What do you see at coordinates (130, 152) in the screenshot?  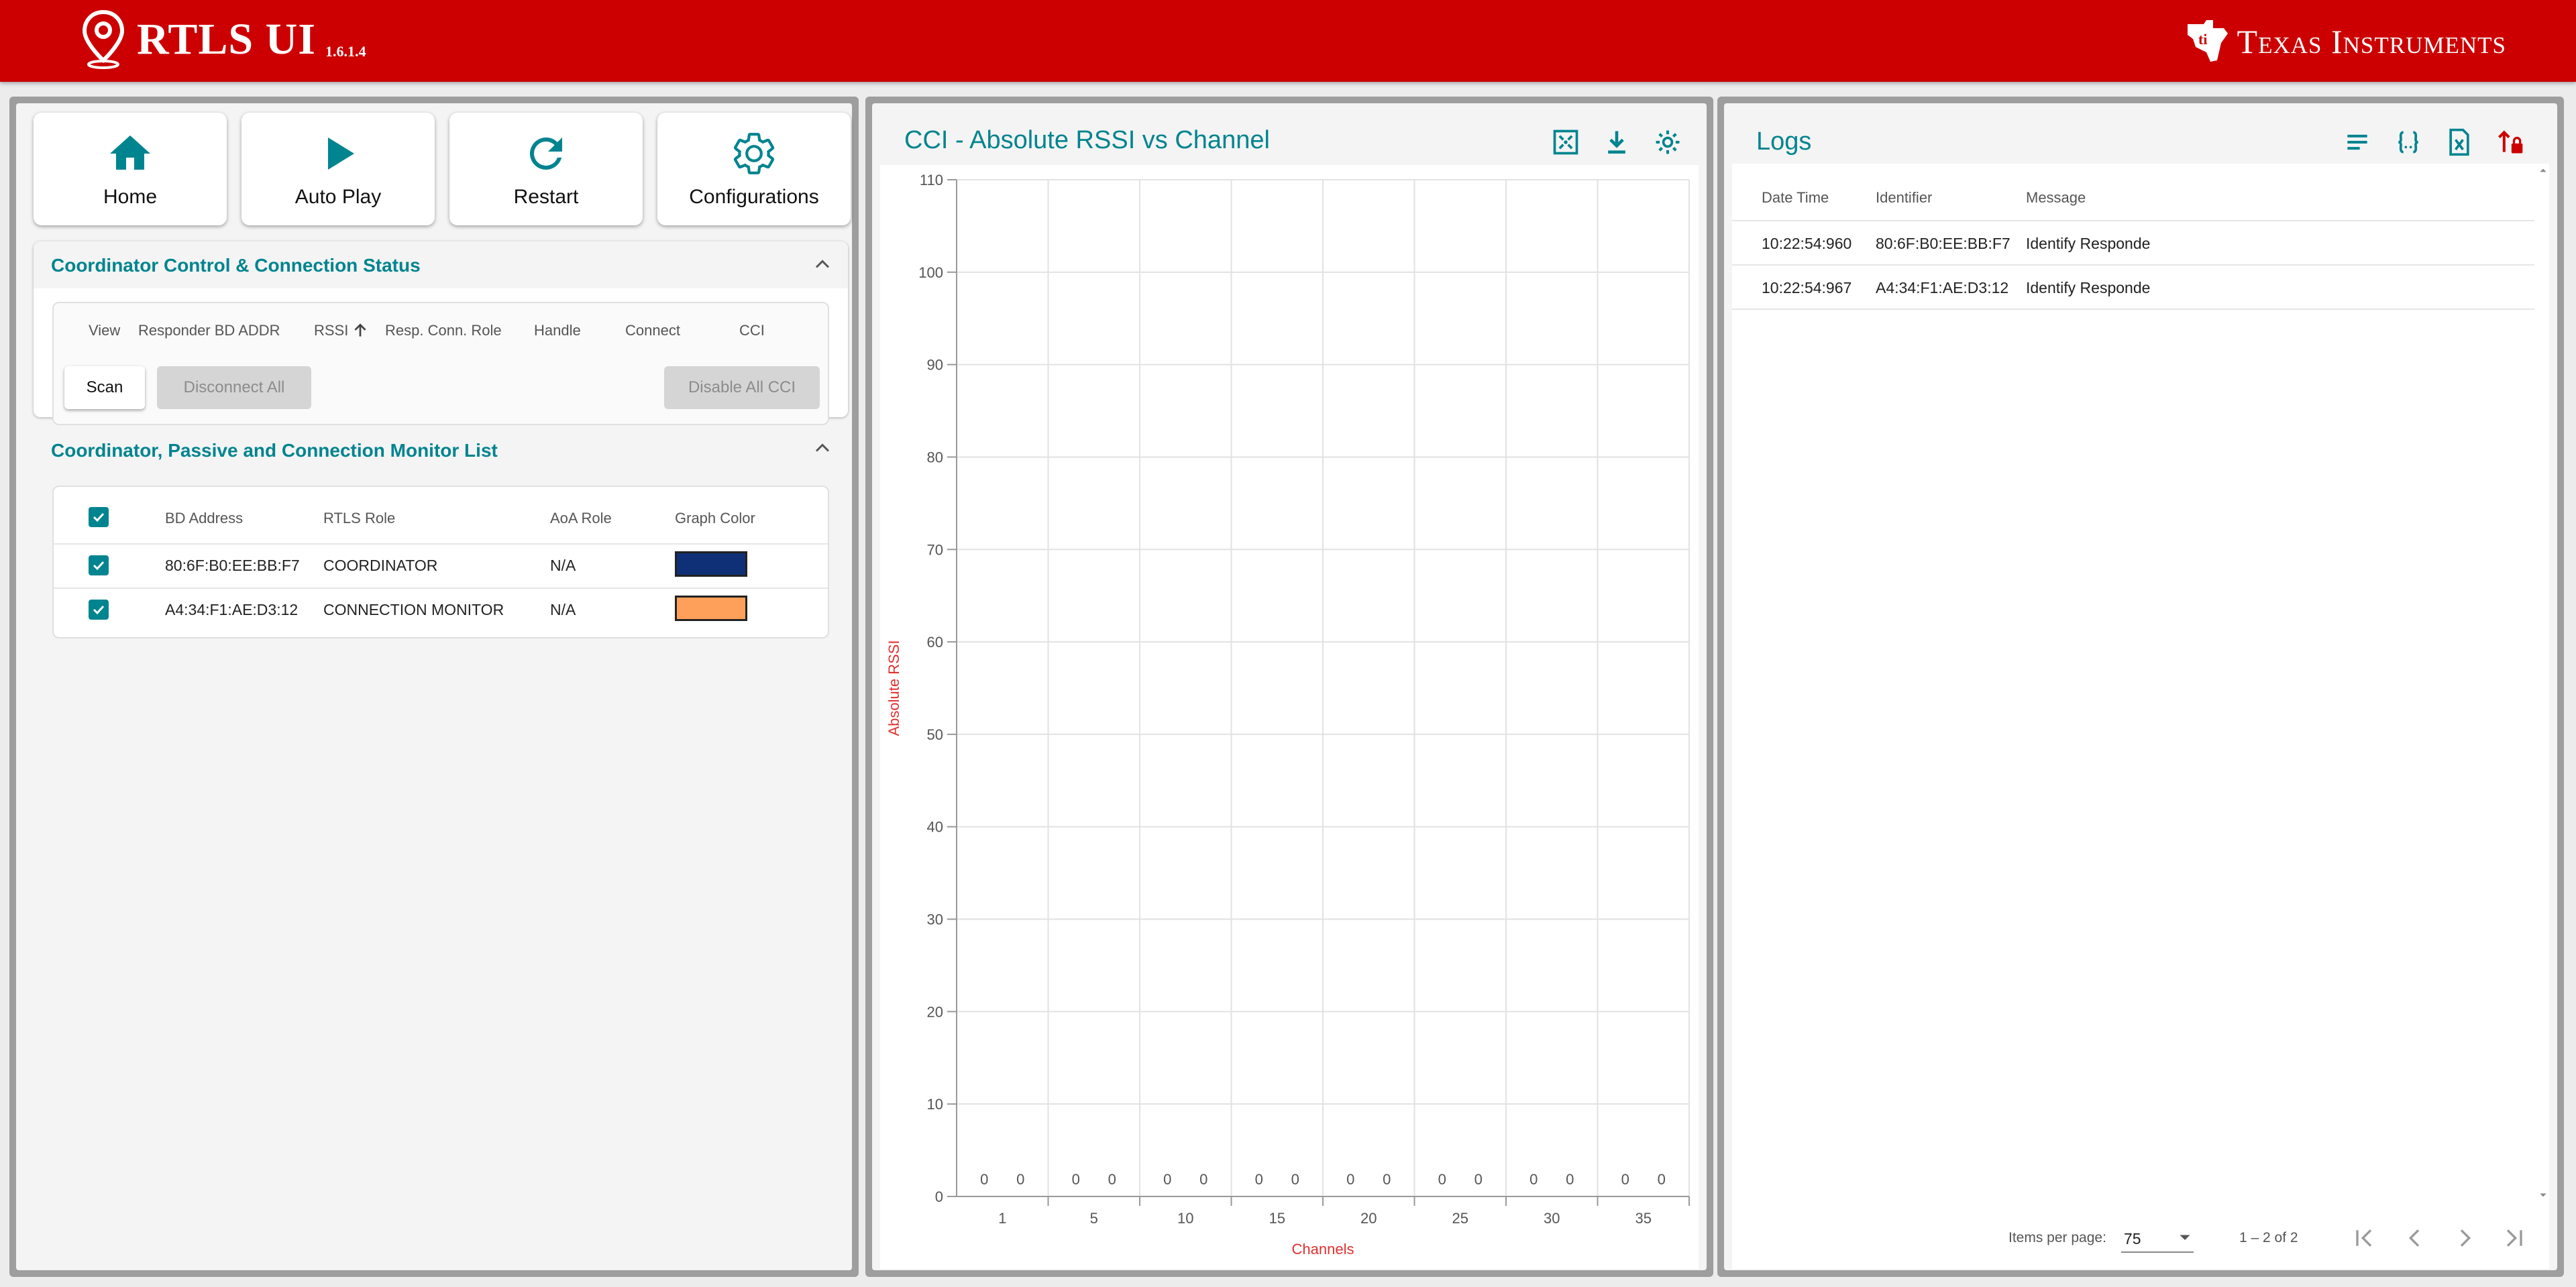 I see `home-icon` at bounding box center [130, 152].